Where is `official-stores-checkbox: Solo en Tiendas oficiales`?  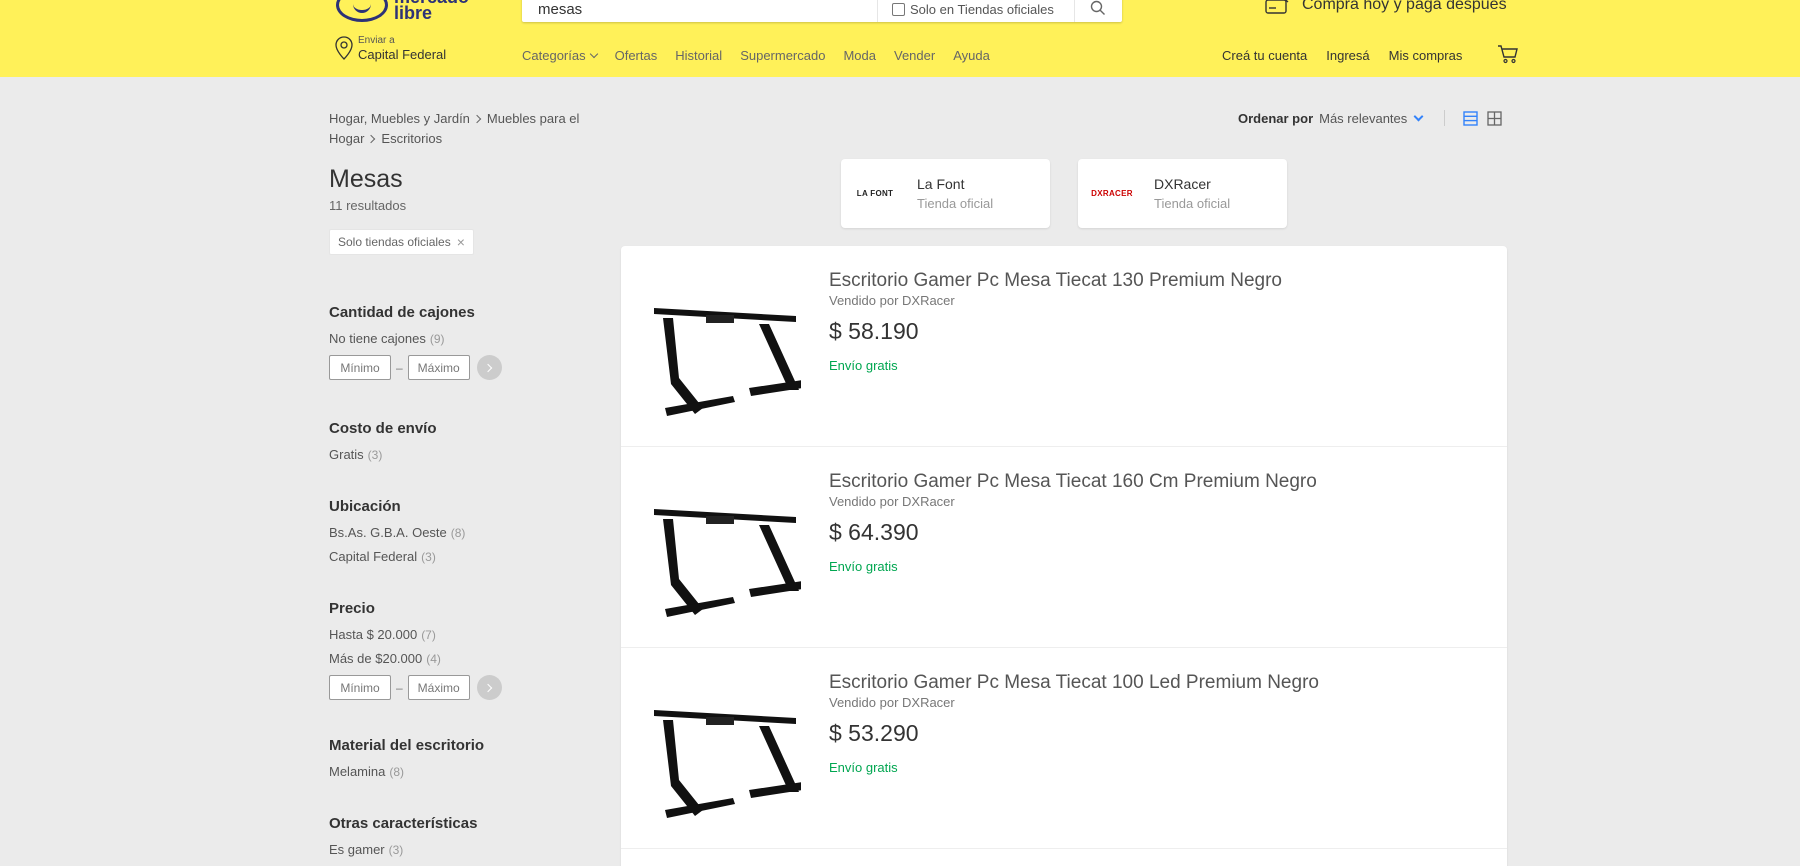 official-stores-checkbox: Solo en Tiendas oficiales is located at coordinates (975, 11).